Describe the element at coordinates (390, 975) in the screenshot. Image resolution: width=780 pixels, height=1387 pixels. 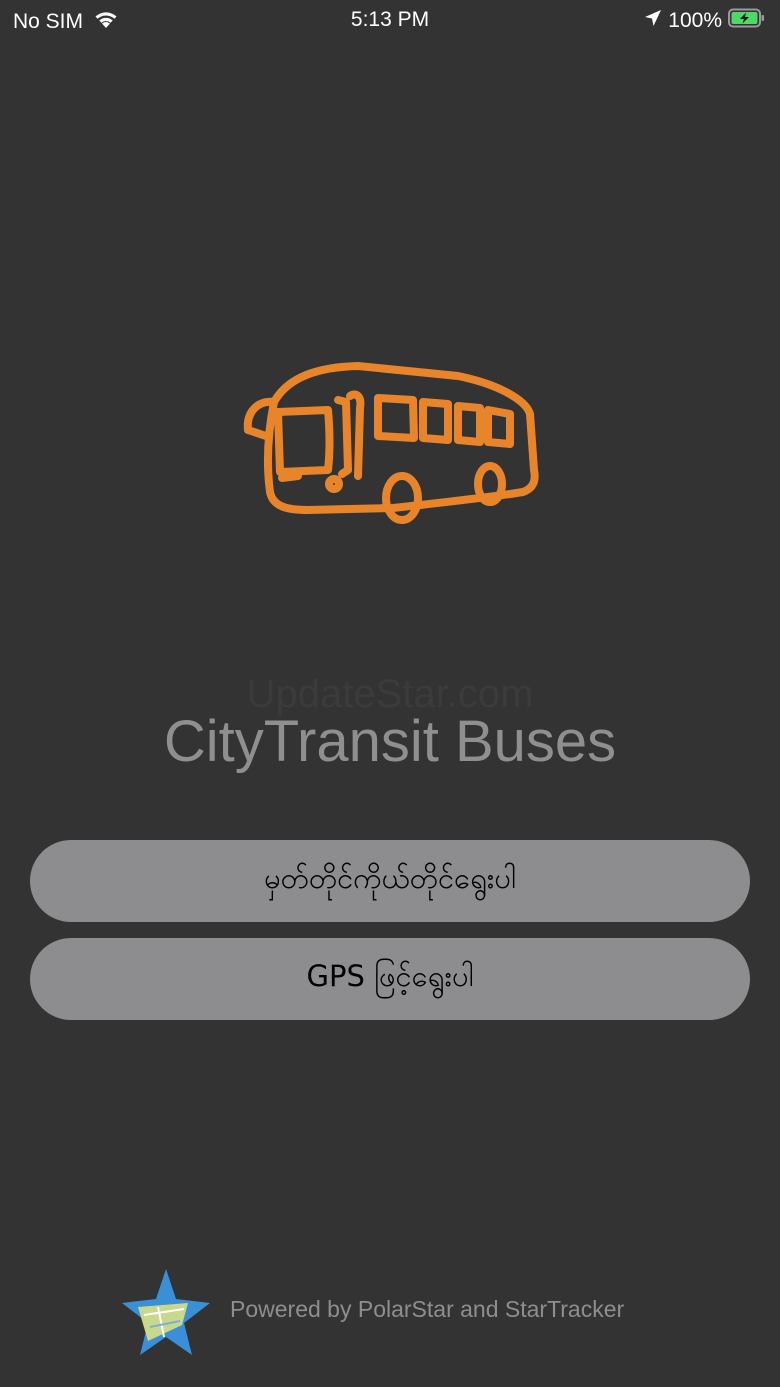
I see `select-by-gps-label: GPS ဖြင့်ရွေးပါ` at that location.